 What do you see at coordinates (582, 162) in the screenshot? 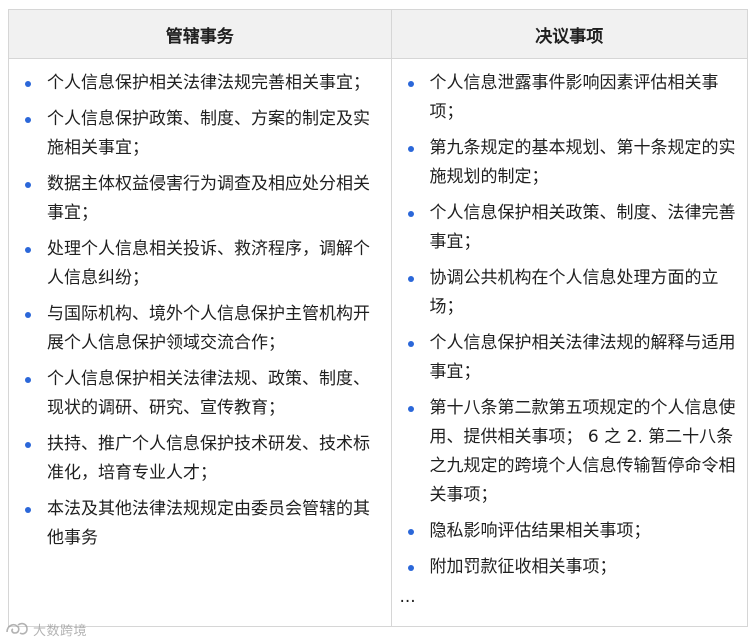
I see `list-item-text: 第九条规定的基本规划、第十条规定的实施规划的制定；` at bounding box center [582, 162].